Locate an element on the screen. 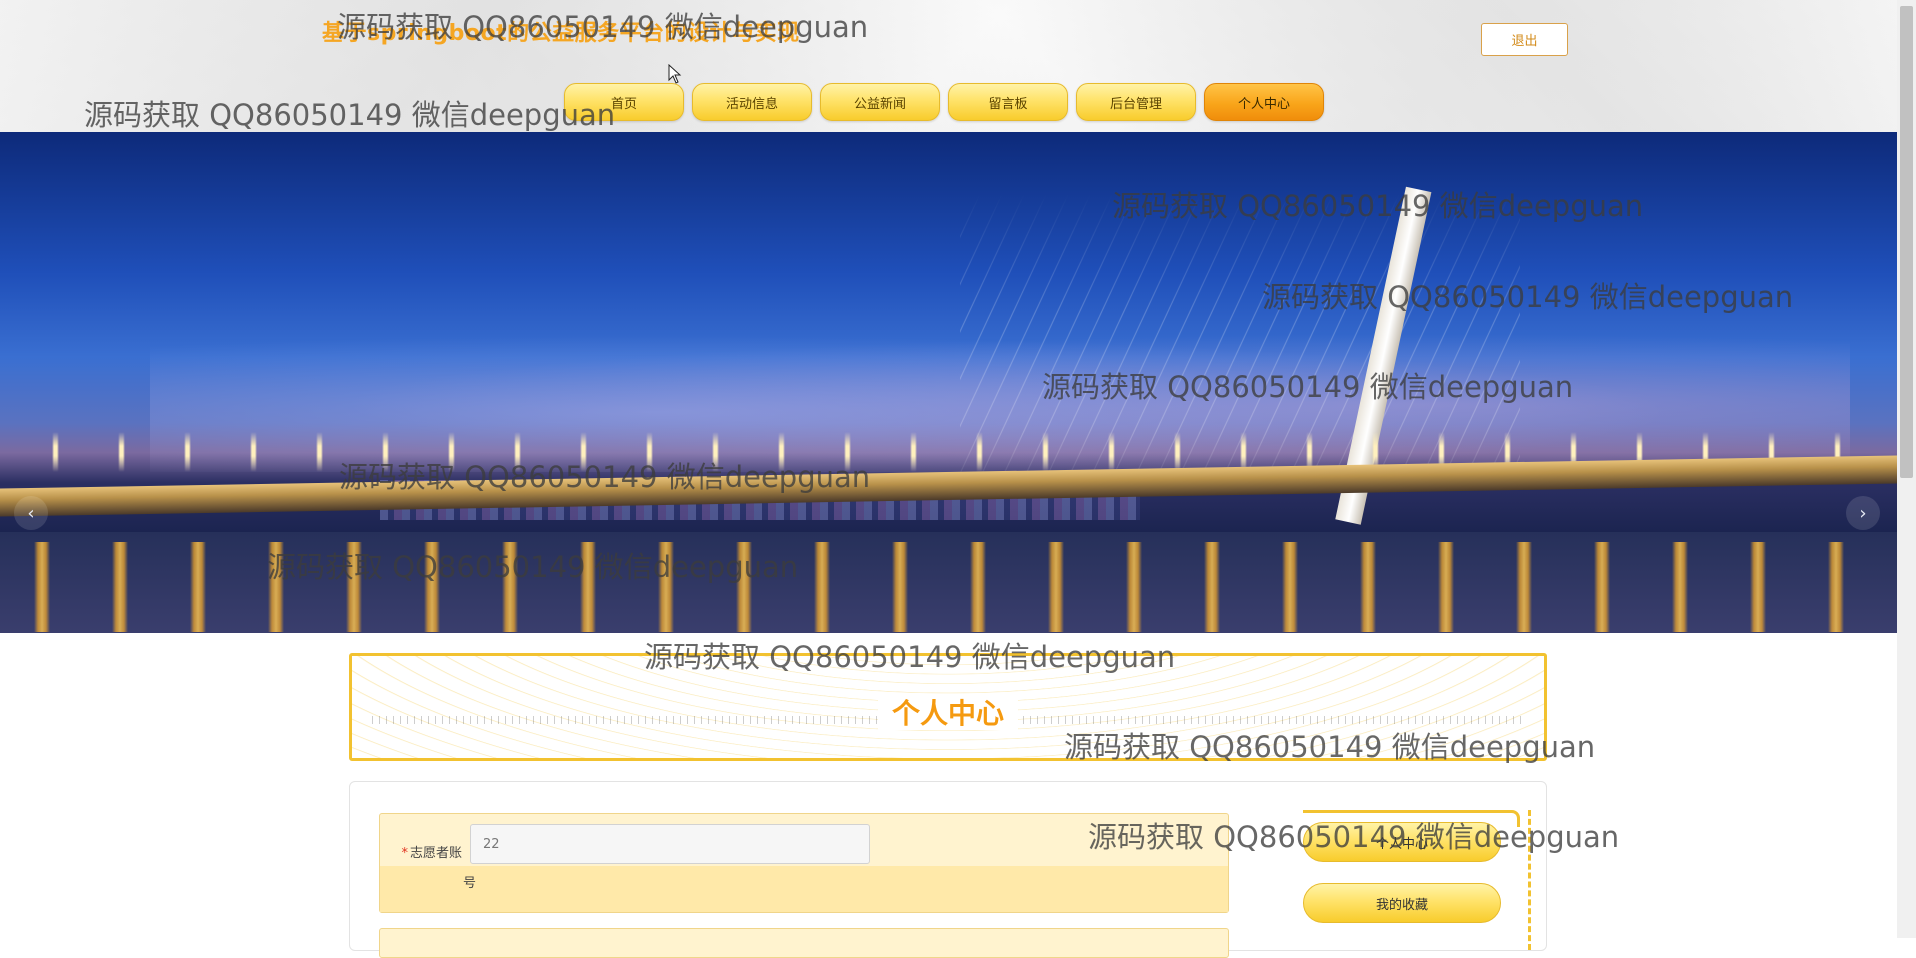 Image resolution: width=1916 pixels, height=958 pixels. form-row-band is located at coordinates (804, 889).